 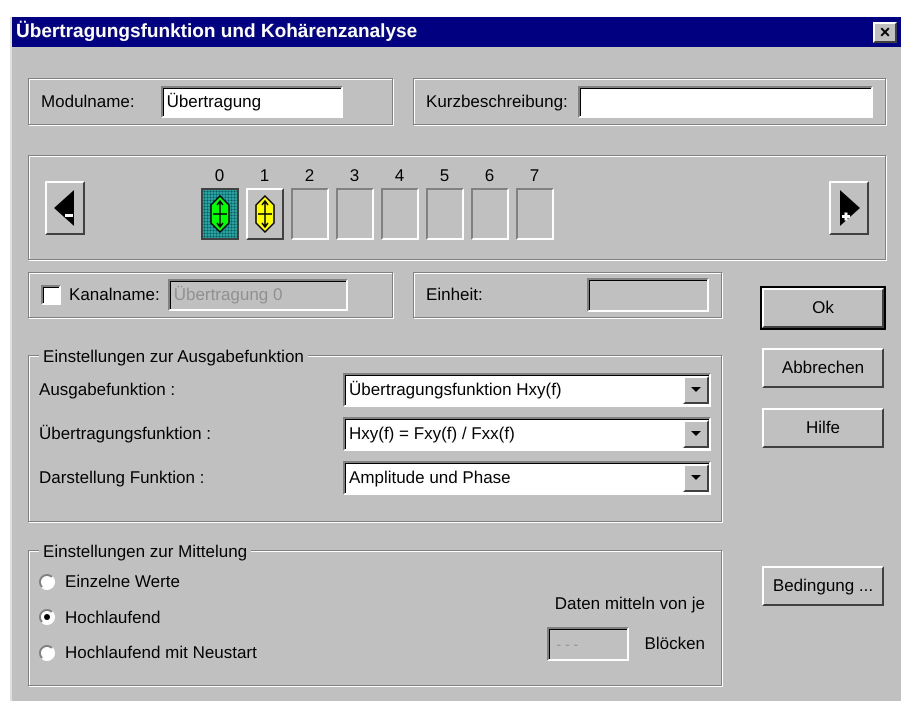 What do you see at coordinates (445, 175) in the screenshot?
I see `channel-number: 5` at bounding box center [445, 175].